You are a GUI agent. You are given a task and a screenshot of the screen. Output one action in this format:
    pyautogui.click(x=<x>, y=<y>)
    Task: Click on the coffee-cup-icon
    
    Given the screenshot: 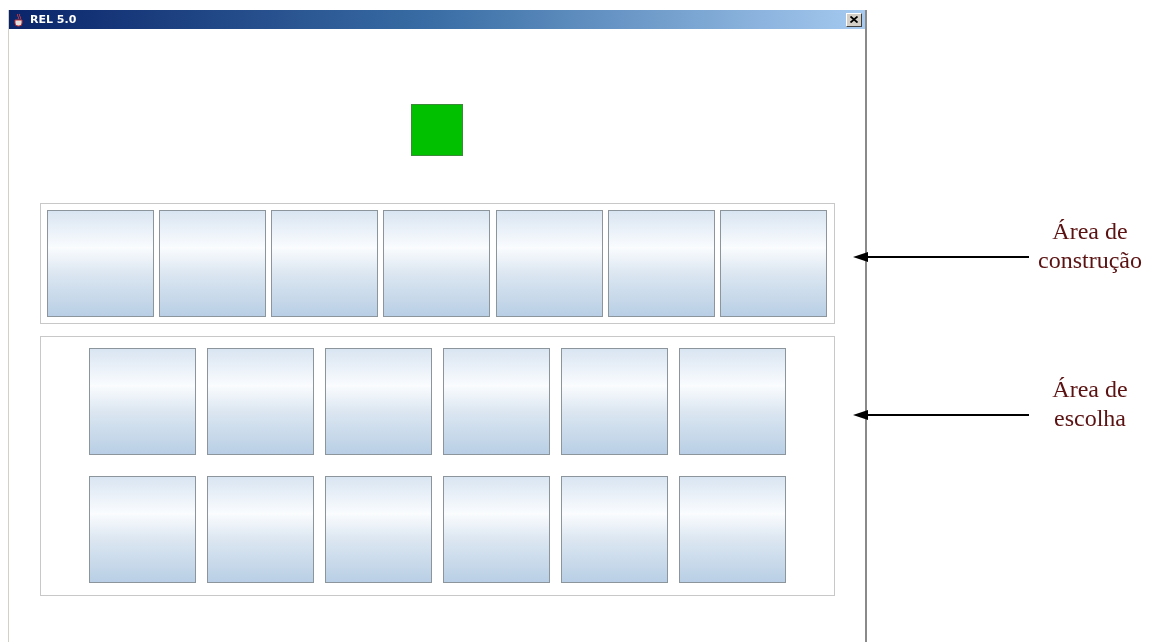 What is the action you would take?
    pyautogui.click(x=19, y=19)
    